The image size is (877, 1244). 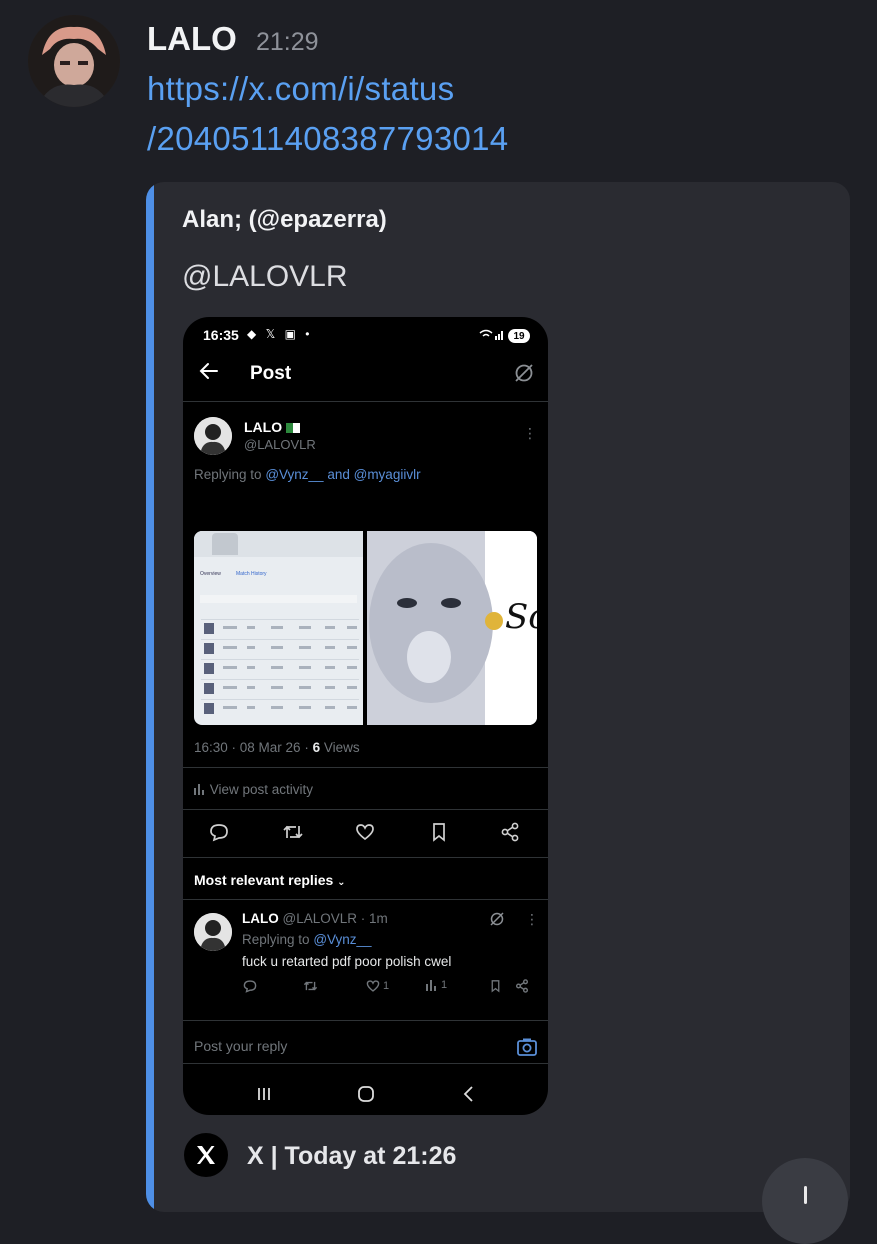 What do you see at coordinates (365, 809) in the screenshot?
I see `activity-divider` at bounding box center [365, 809].